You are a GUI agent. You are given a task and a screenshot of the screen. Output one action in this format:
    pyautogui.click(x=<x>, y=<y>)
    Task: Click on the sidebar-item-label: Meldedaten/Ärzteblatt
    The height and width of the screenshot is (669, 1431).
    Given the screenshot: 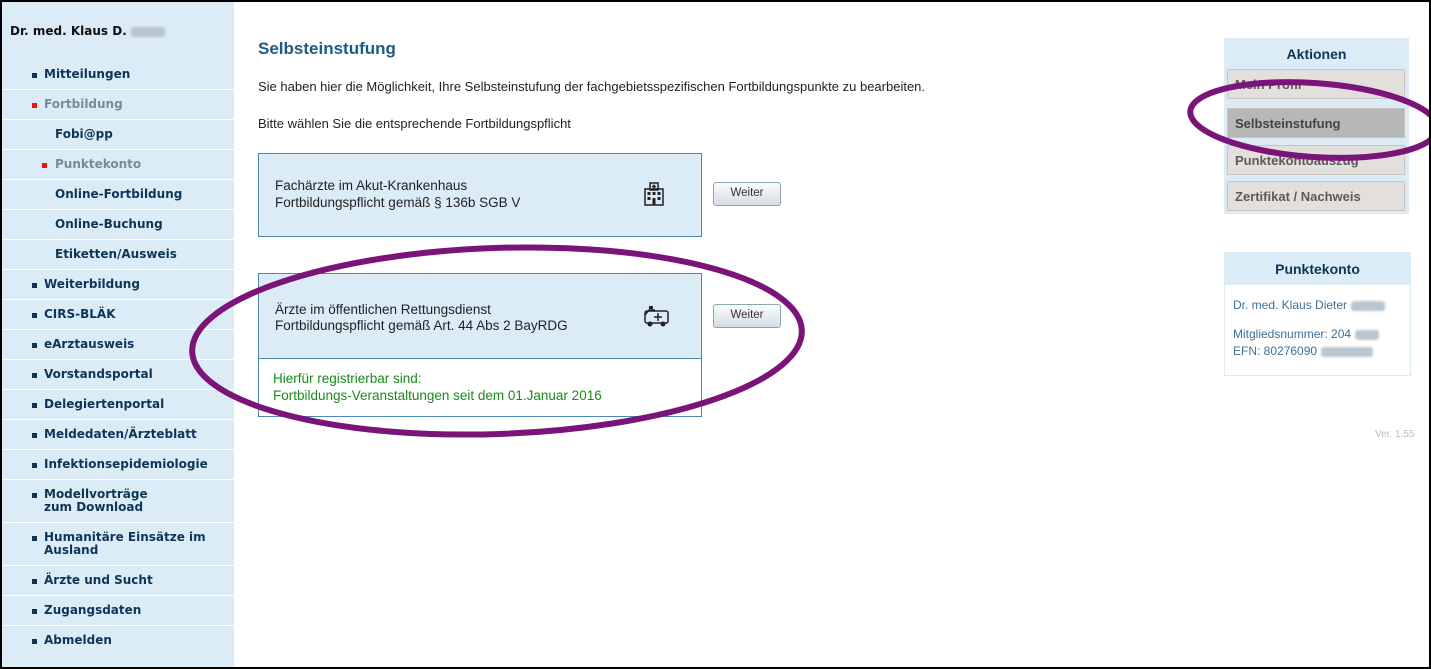 What is the action you would take?
    pyautogui.click(x=120, y=434)
    